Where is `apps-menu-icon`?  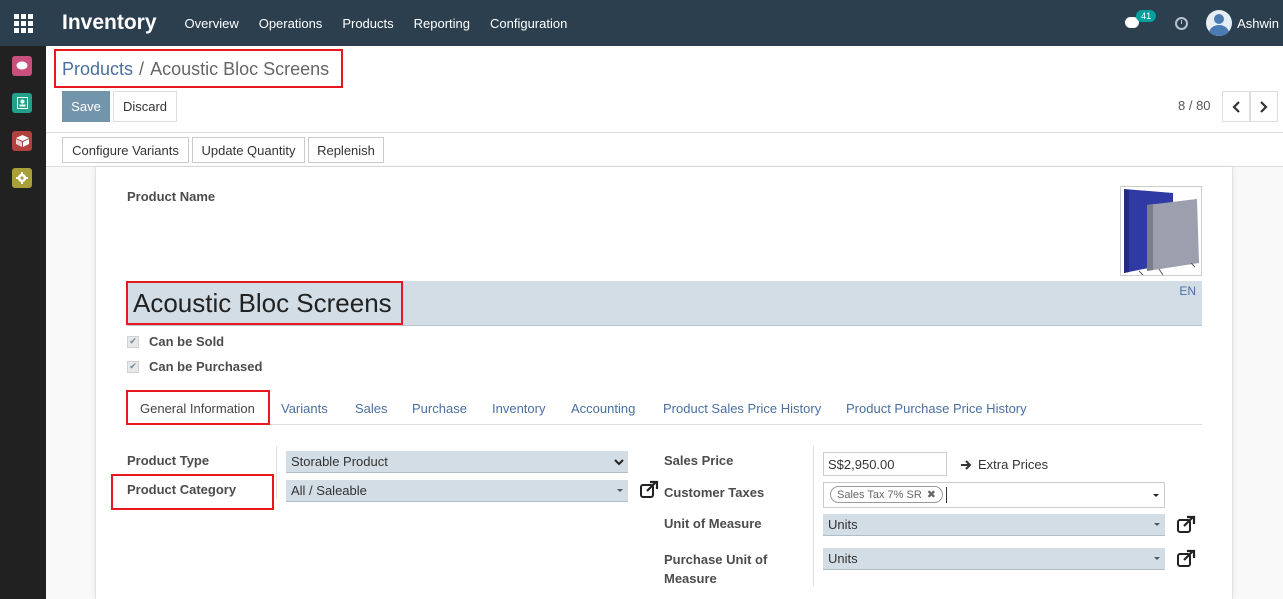
apps-menu-icon is located at coordinates (23, 23).